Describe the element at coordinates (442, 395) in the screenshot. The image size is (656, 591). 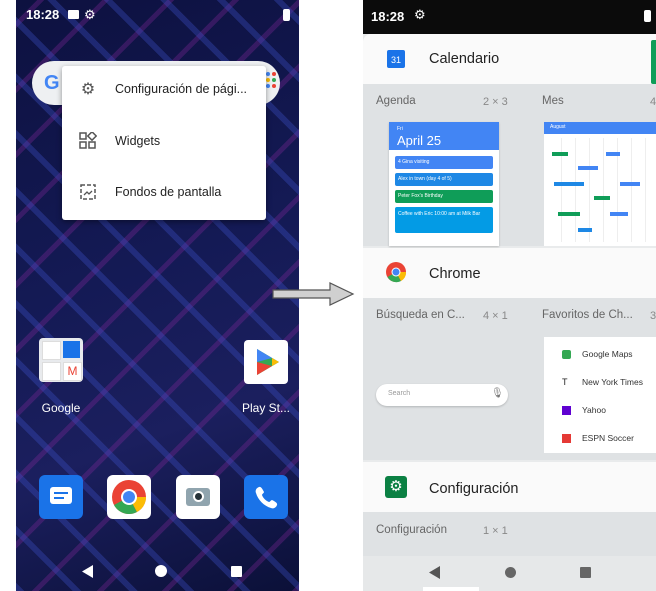
I see `chrome-search-widget-preview: Search 🎙` at that location.